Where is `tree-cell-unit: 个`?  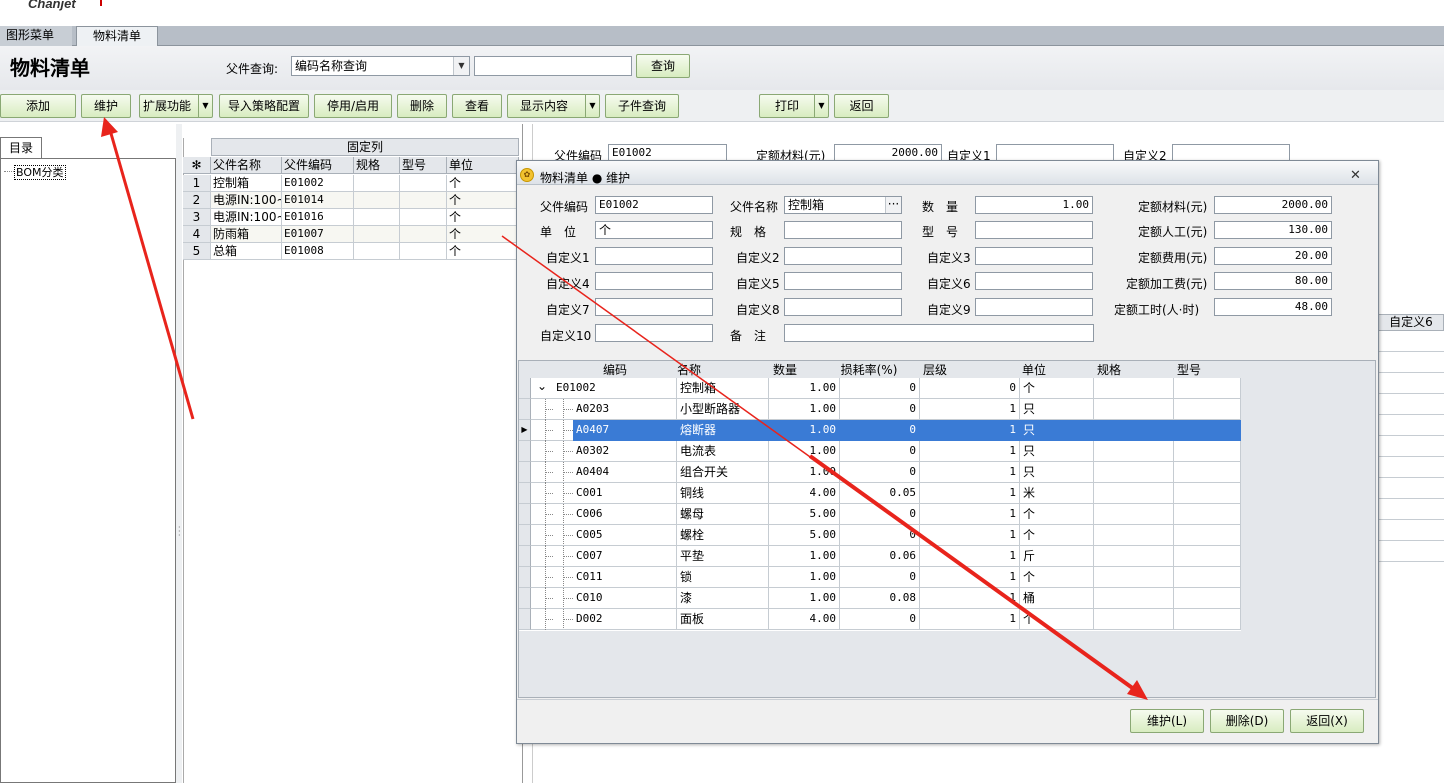 tree-cell-unit: 个 is located at coordinates (1057, 535).